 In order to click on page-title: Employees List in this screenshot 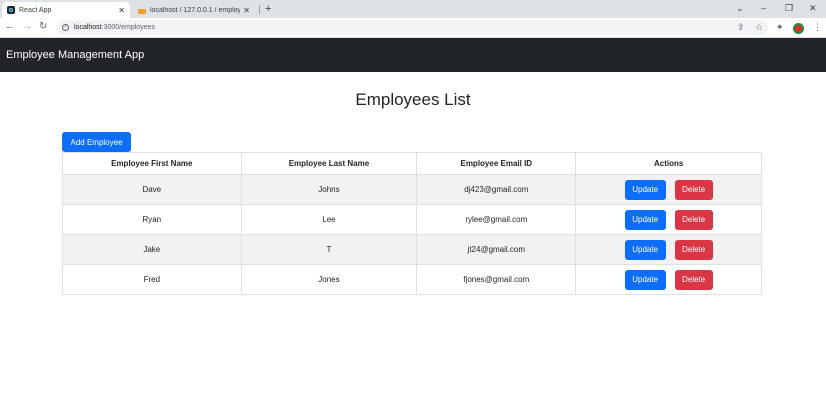, I will do `click(413, 99)`.